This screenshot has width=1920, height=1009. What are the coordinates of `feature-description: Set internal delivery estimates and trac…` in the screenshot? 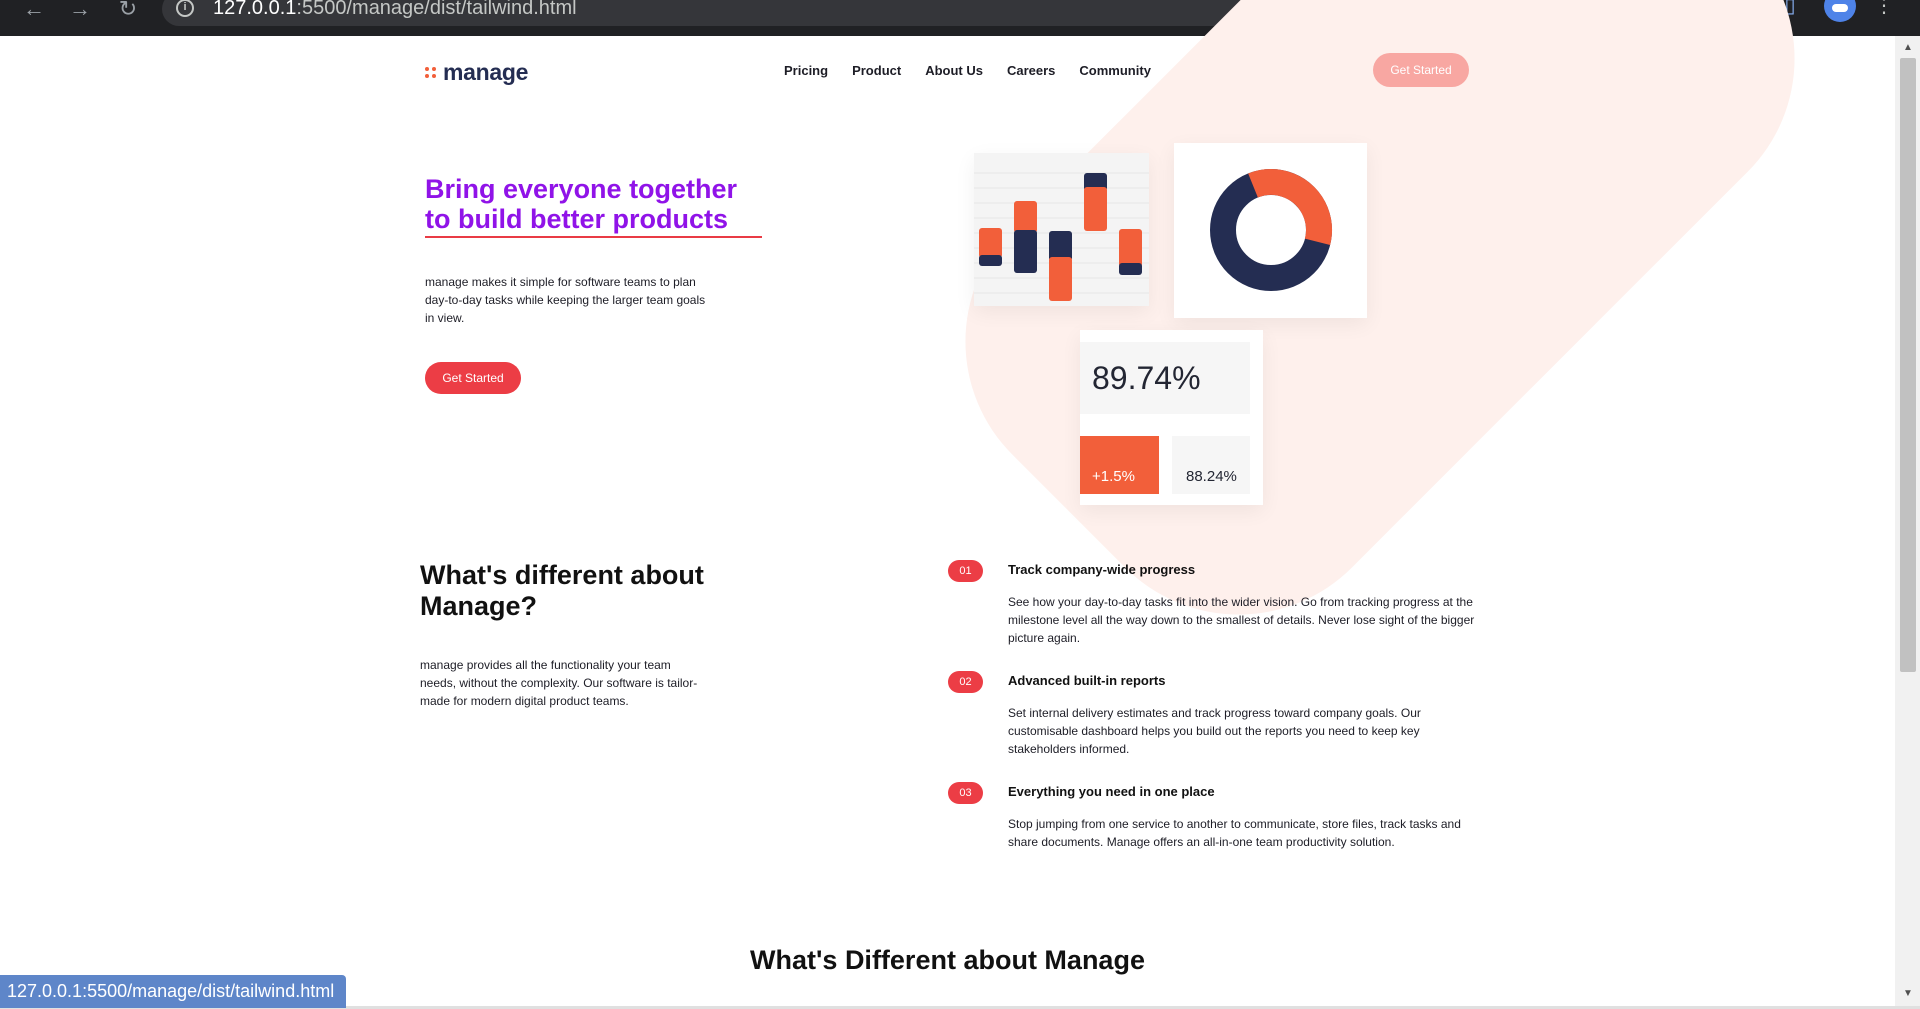 It's located at (1214, 731).